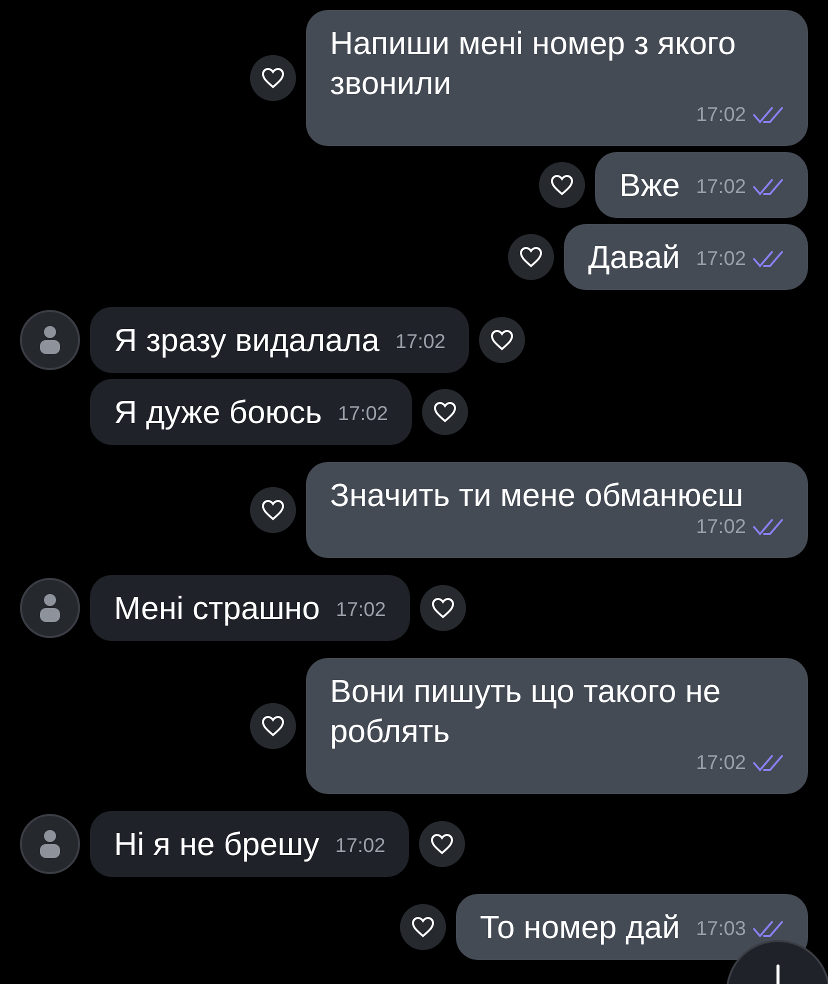  I want to click on message-text: Я дуже боюсь, so click(218, 412).